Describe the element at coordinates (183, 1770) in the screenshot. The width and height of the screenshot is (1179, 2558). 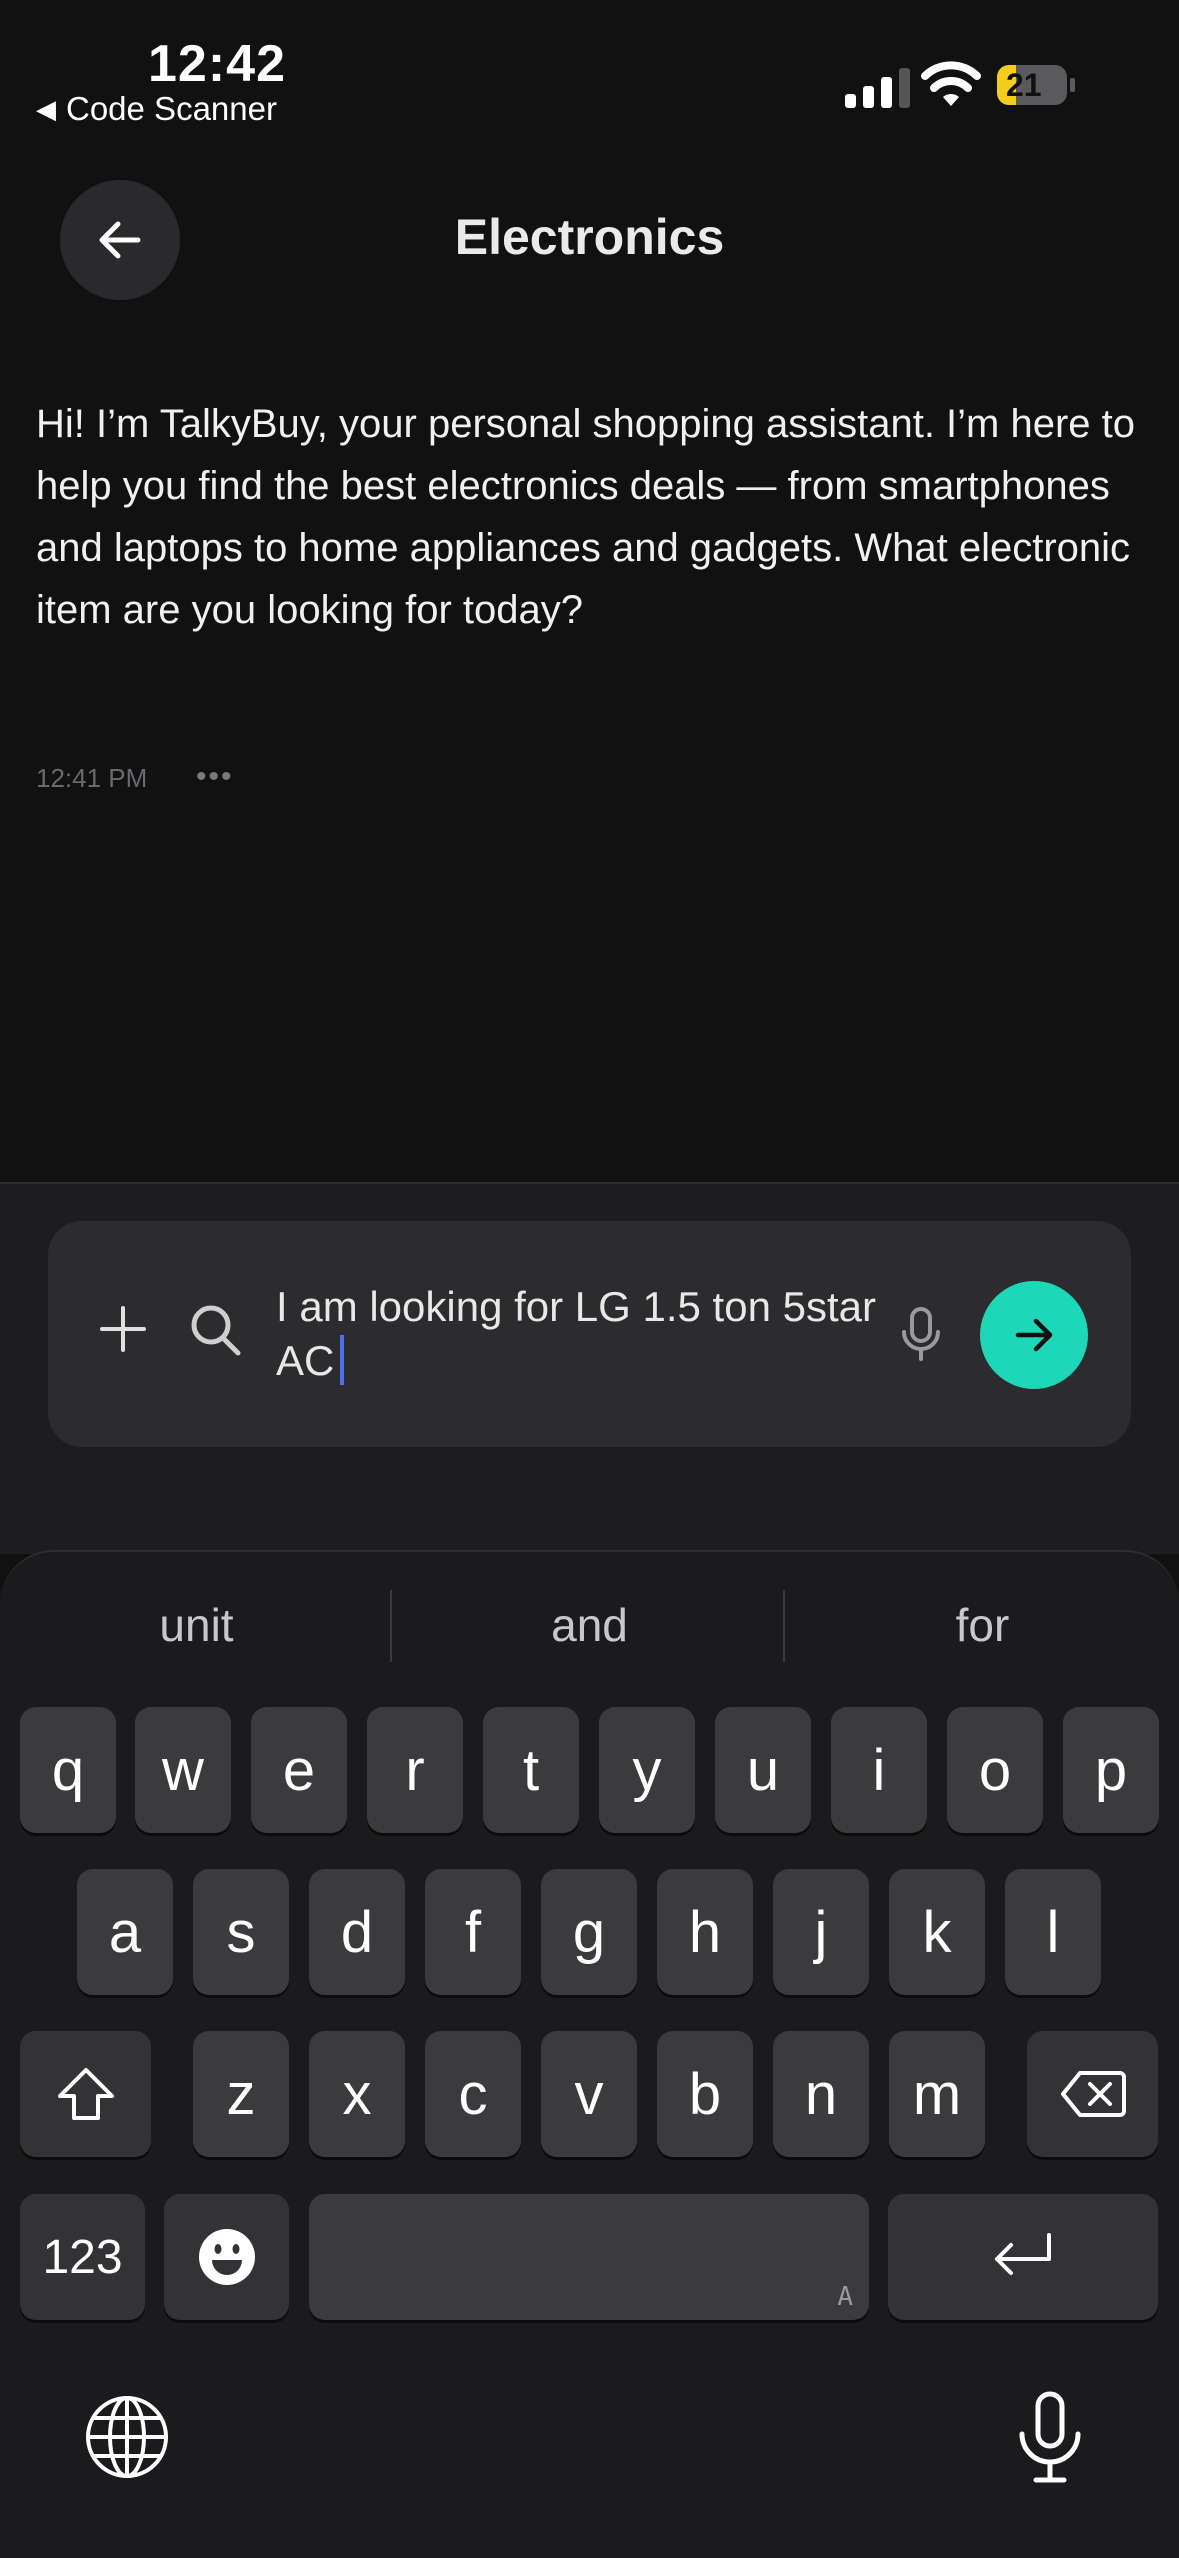
I see `key-w: w` at that location.